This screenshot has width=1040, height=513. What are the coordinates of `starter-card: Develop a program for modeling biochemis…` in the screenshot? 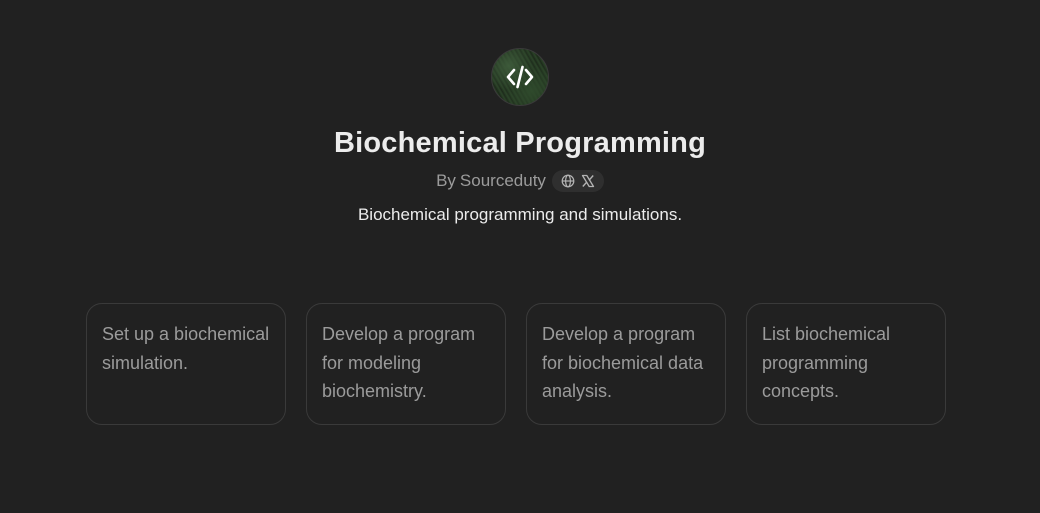 It's located at (406, 364).